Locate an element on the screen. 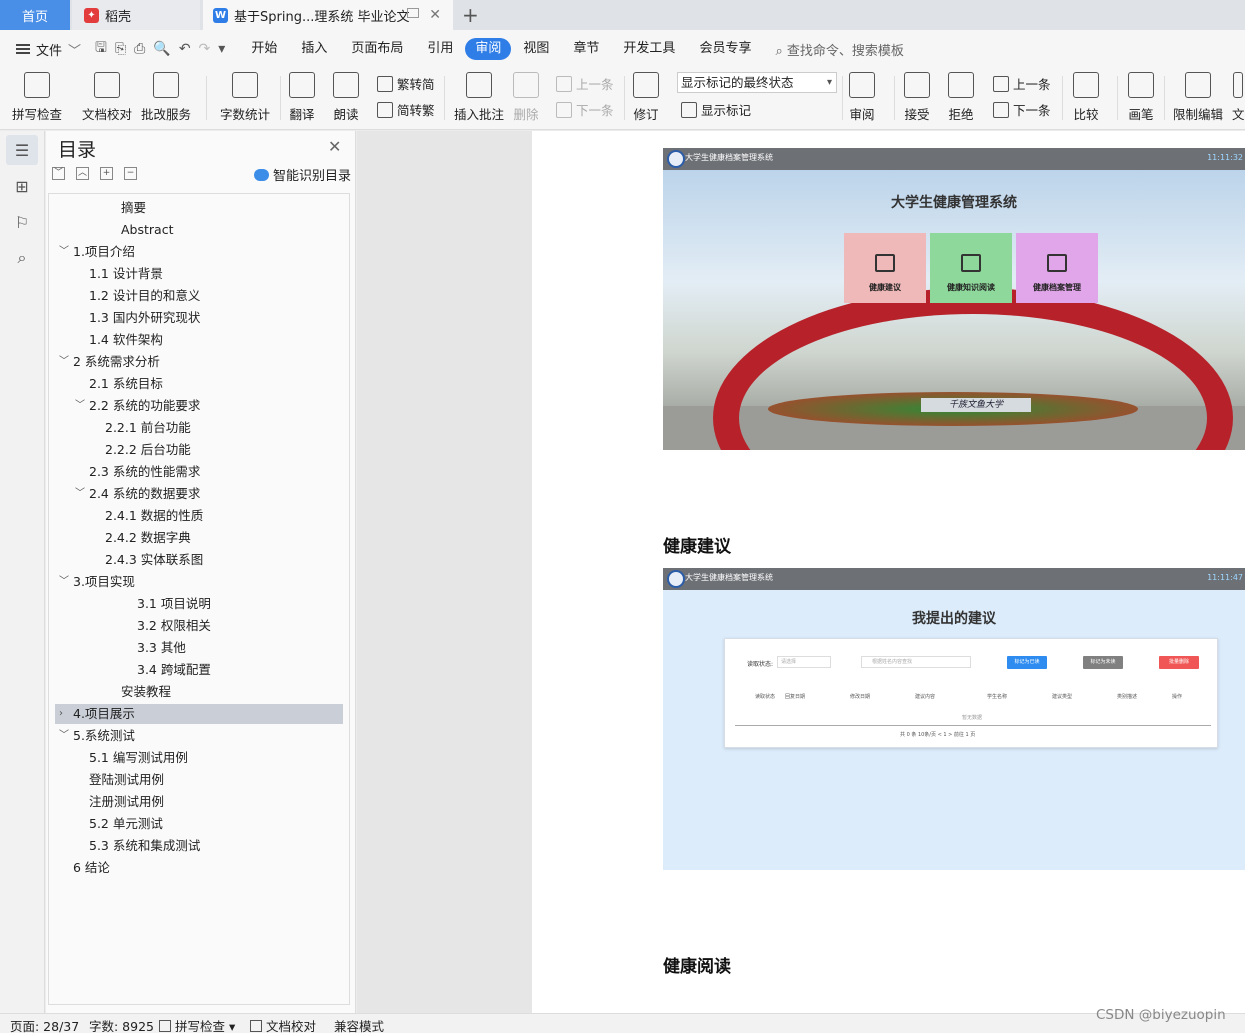 Image resolution: width=1245 pixels, height=1033 pixels. toc-item: 1.4 软件架构 is located at coordinates (199, 340).